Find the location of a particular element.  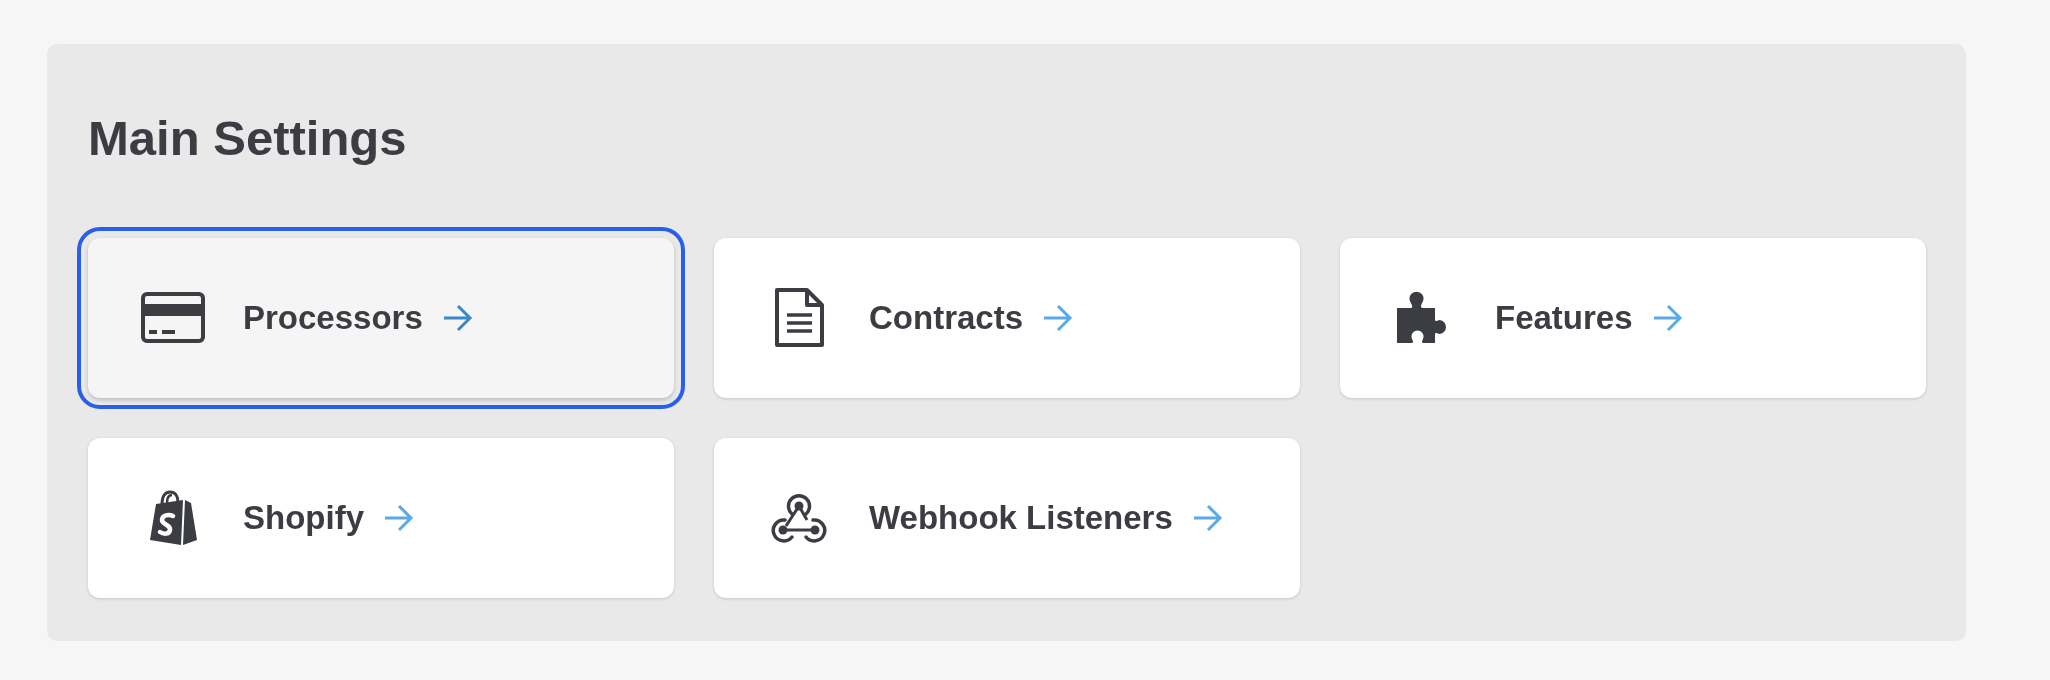

section-title: Main Settings is located at coordinates (248, 138).